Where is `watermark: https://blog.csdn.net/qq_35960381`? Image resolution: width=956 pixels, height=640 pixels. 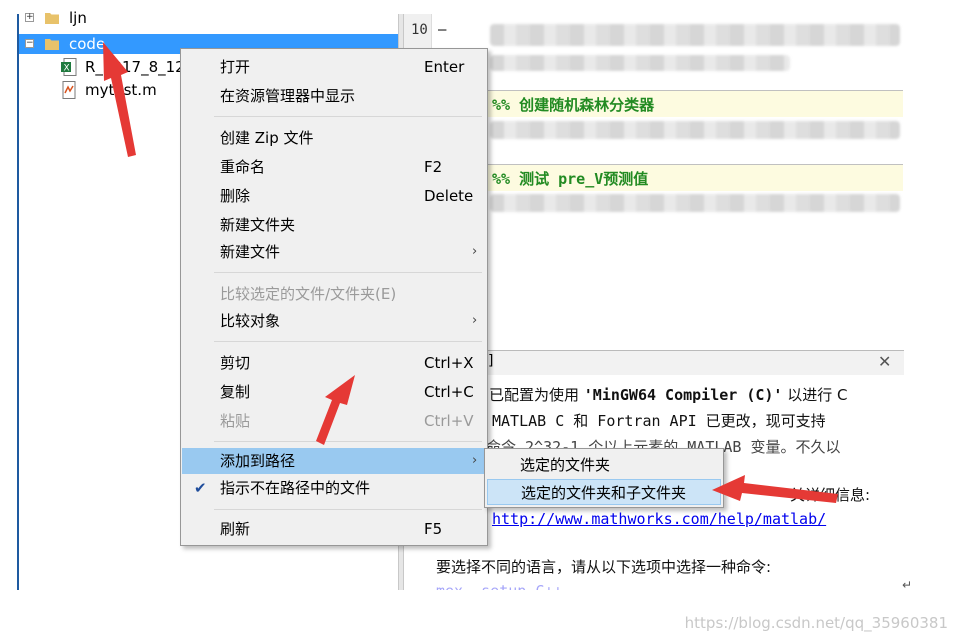
watermark: https://blog.csdn.net/qq_35960381 is located at coordinates (816, 623).